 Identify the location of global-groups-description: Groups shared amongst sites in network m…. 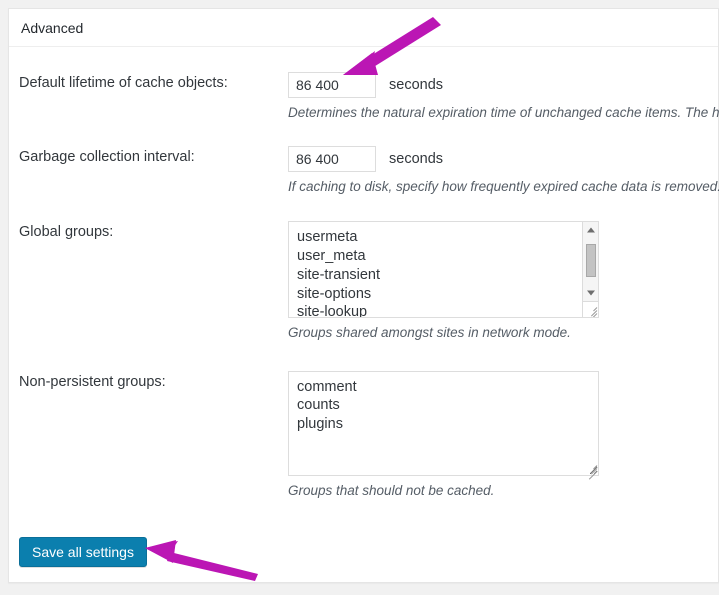
(429, 333).